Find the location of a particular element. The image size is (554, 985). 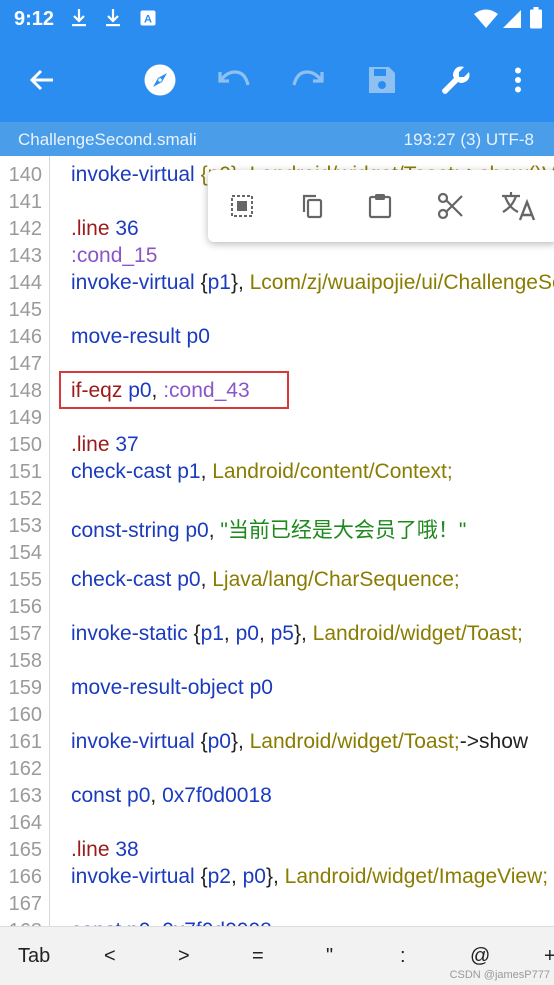

line-number: 141 is located at coordinates (25, 202).